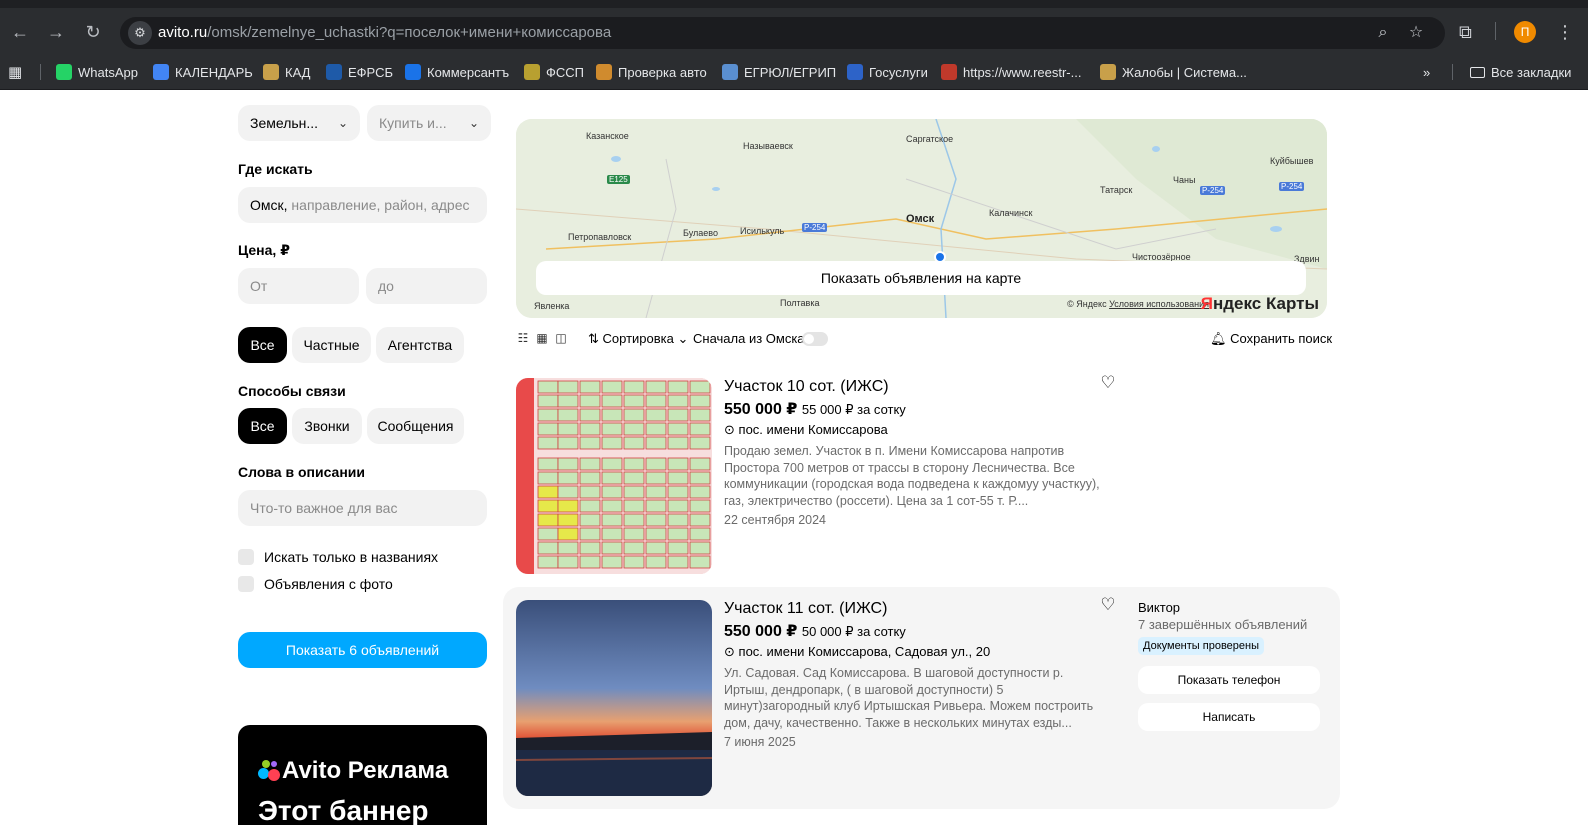  Describe the element at coordinates (203, 72) in the screenshot. I see `bookmark-item: КАЛЕНДАРЬ` at that location.